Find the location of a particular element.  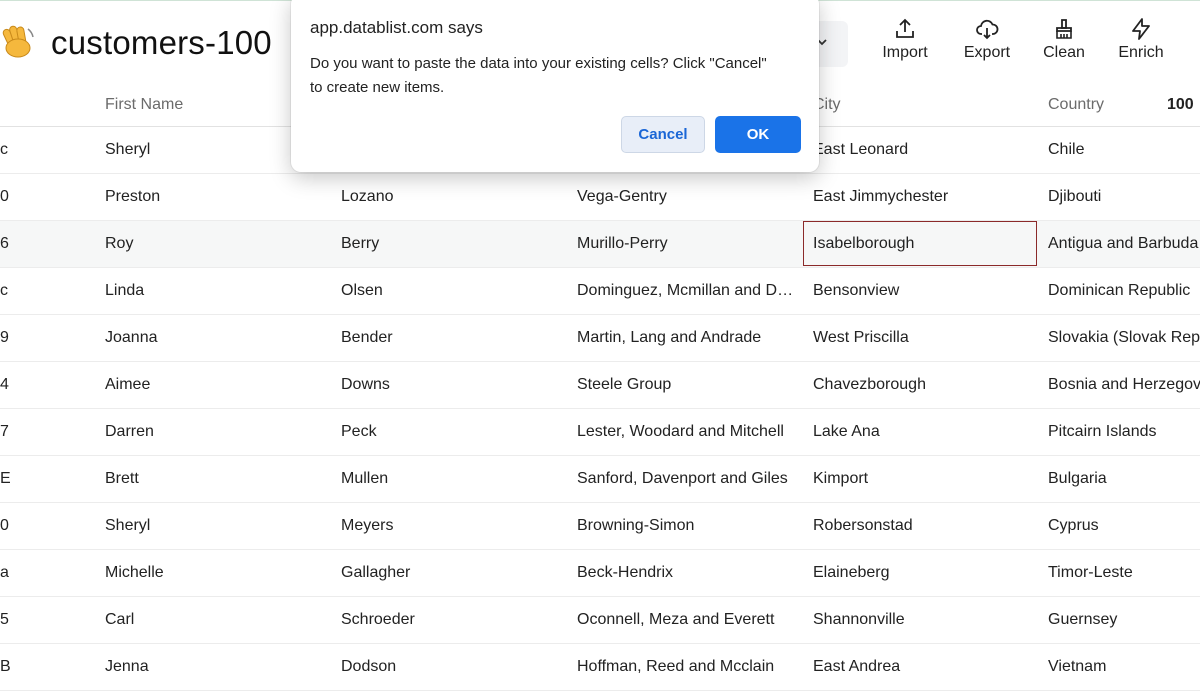

cell-first-name: Preston is located at coordinates (217, 197).